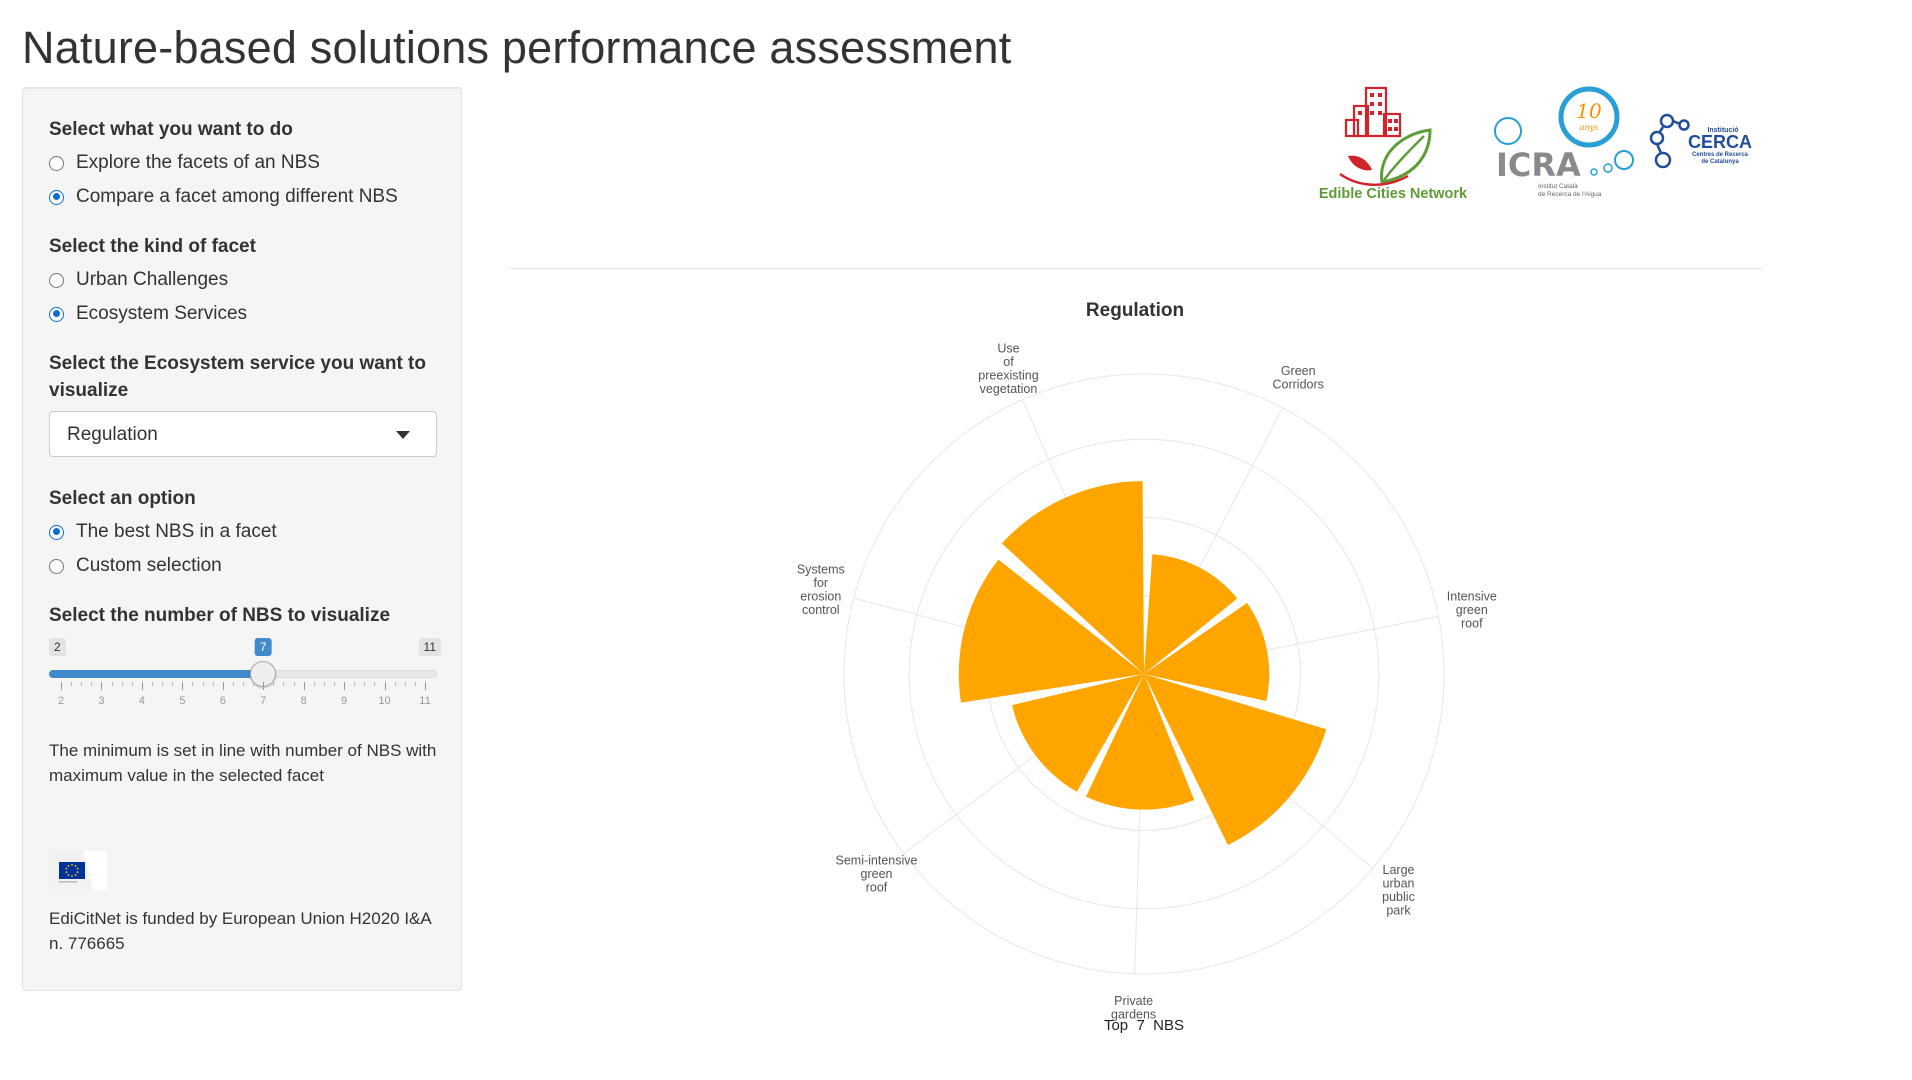 Image resolution: width=1912 pixels, height=1080 pixels. Describe the element at coordinates (425, 701) in the screenshot. I see `slider-tick-label: 11` at that location.